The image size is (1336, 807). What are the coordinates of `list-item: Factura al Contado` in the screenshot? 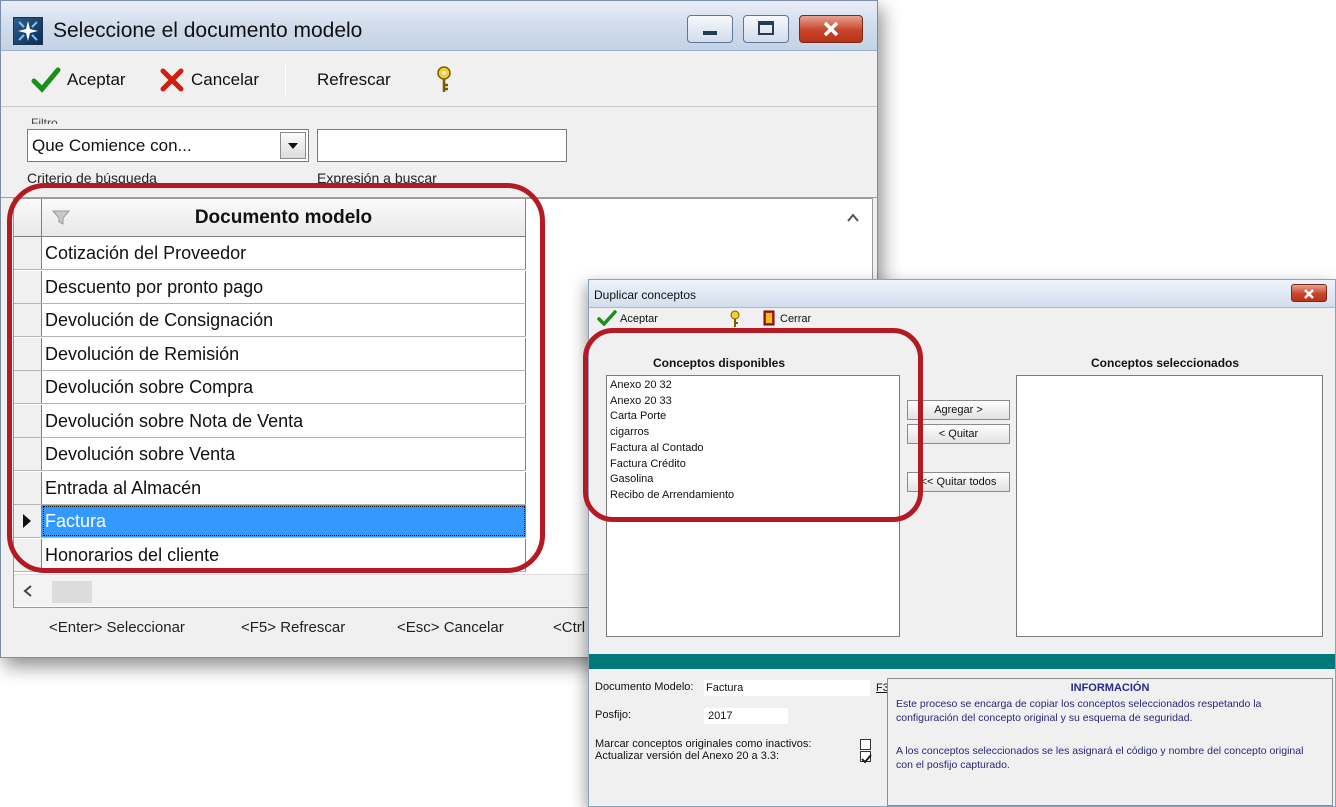 It's located at (657, 448).